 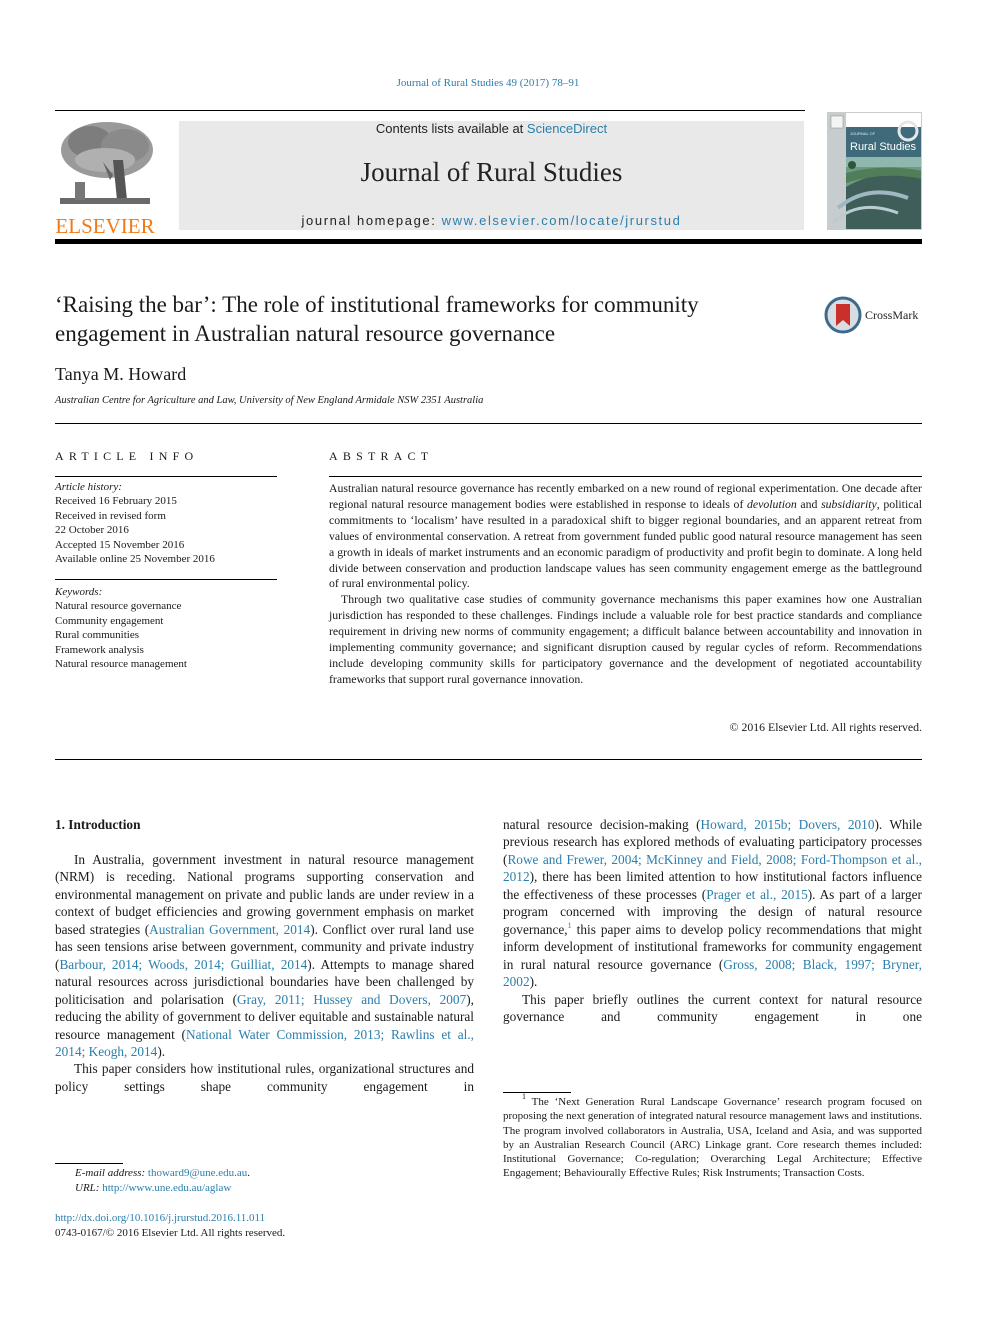 I want to click on history-item: Received 16 February 2015, so click(x=116, y=501).